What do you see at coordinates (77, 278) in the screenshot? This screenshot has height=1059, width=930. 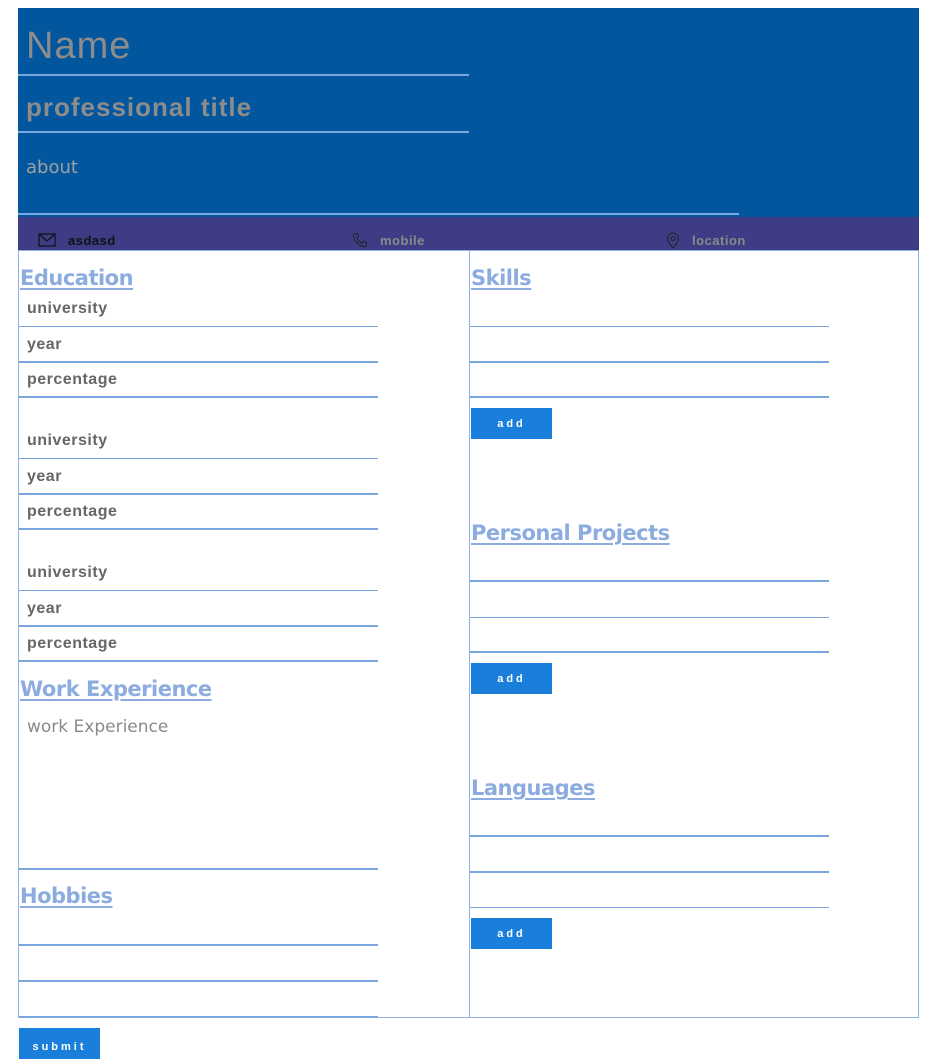 I see `education-heading: Education` at bounding box center [77, 278].